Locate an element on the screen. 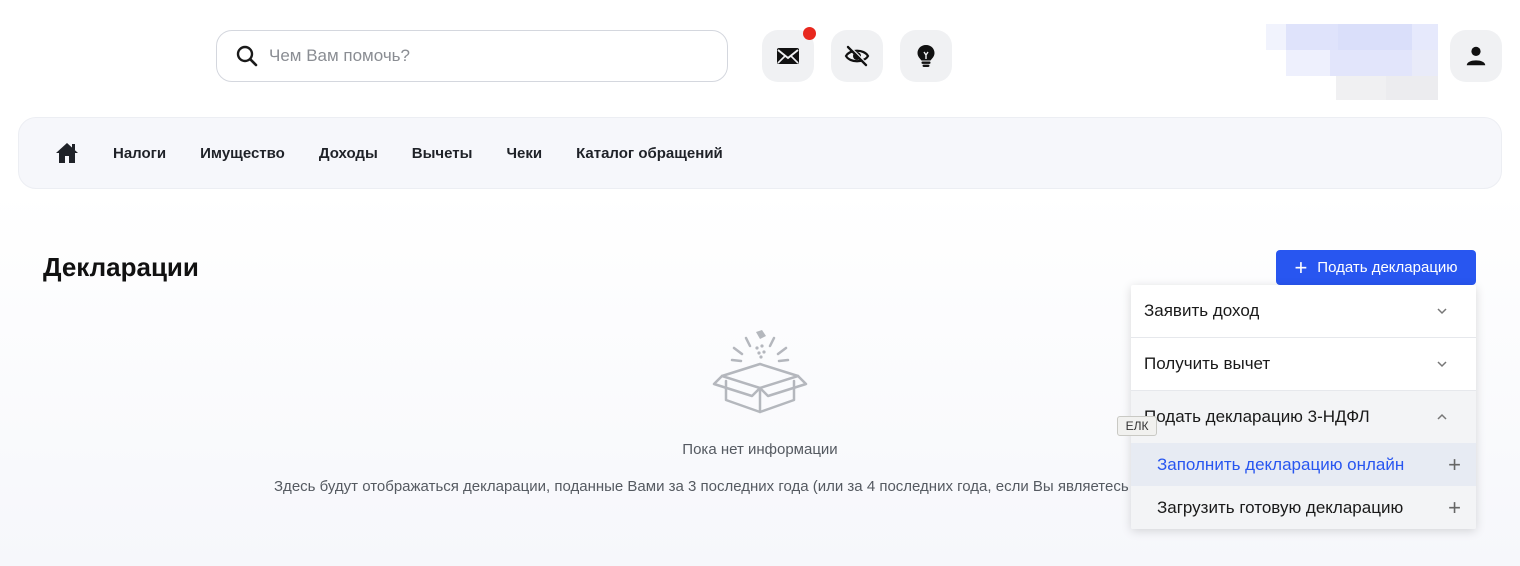 The image size is (1520, 566). visibility-toggle-button is located at coordinates (857, 56).